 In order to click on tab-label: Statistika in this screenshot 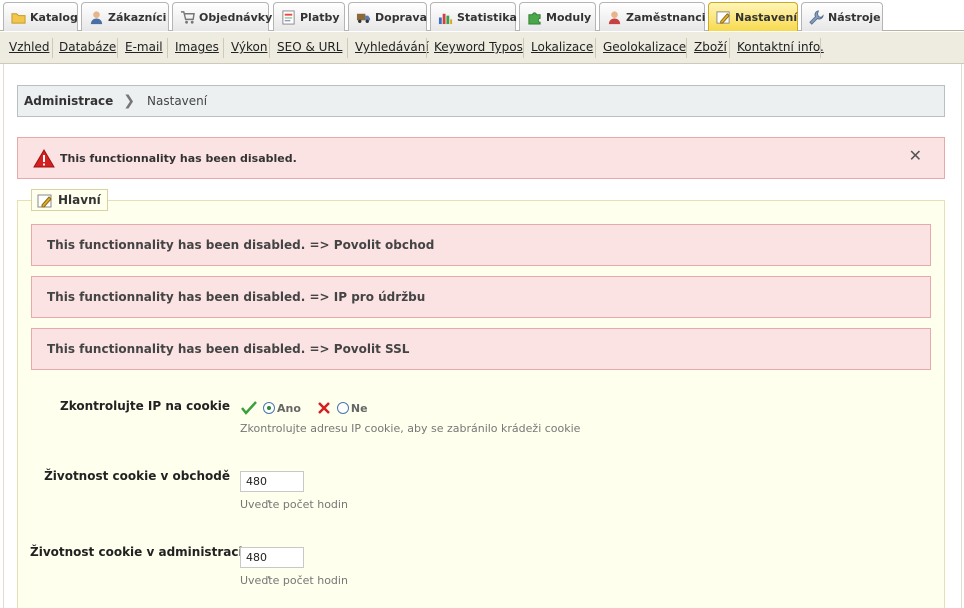, I will do `click(487, 17)`.